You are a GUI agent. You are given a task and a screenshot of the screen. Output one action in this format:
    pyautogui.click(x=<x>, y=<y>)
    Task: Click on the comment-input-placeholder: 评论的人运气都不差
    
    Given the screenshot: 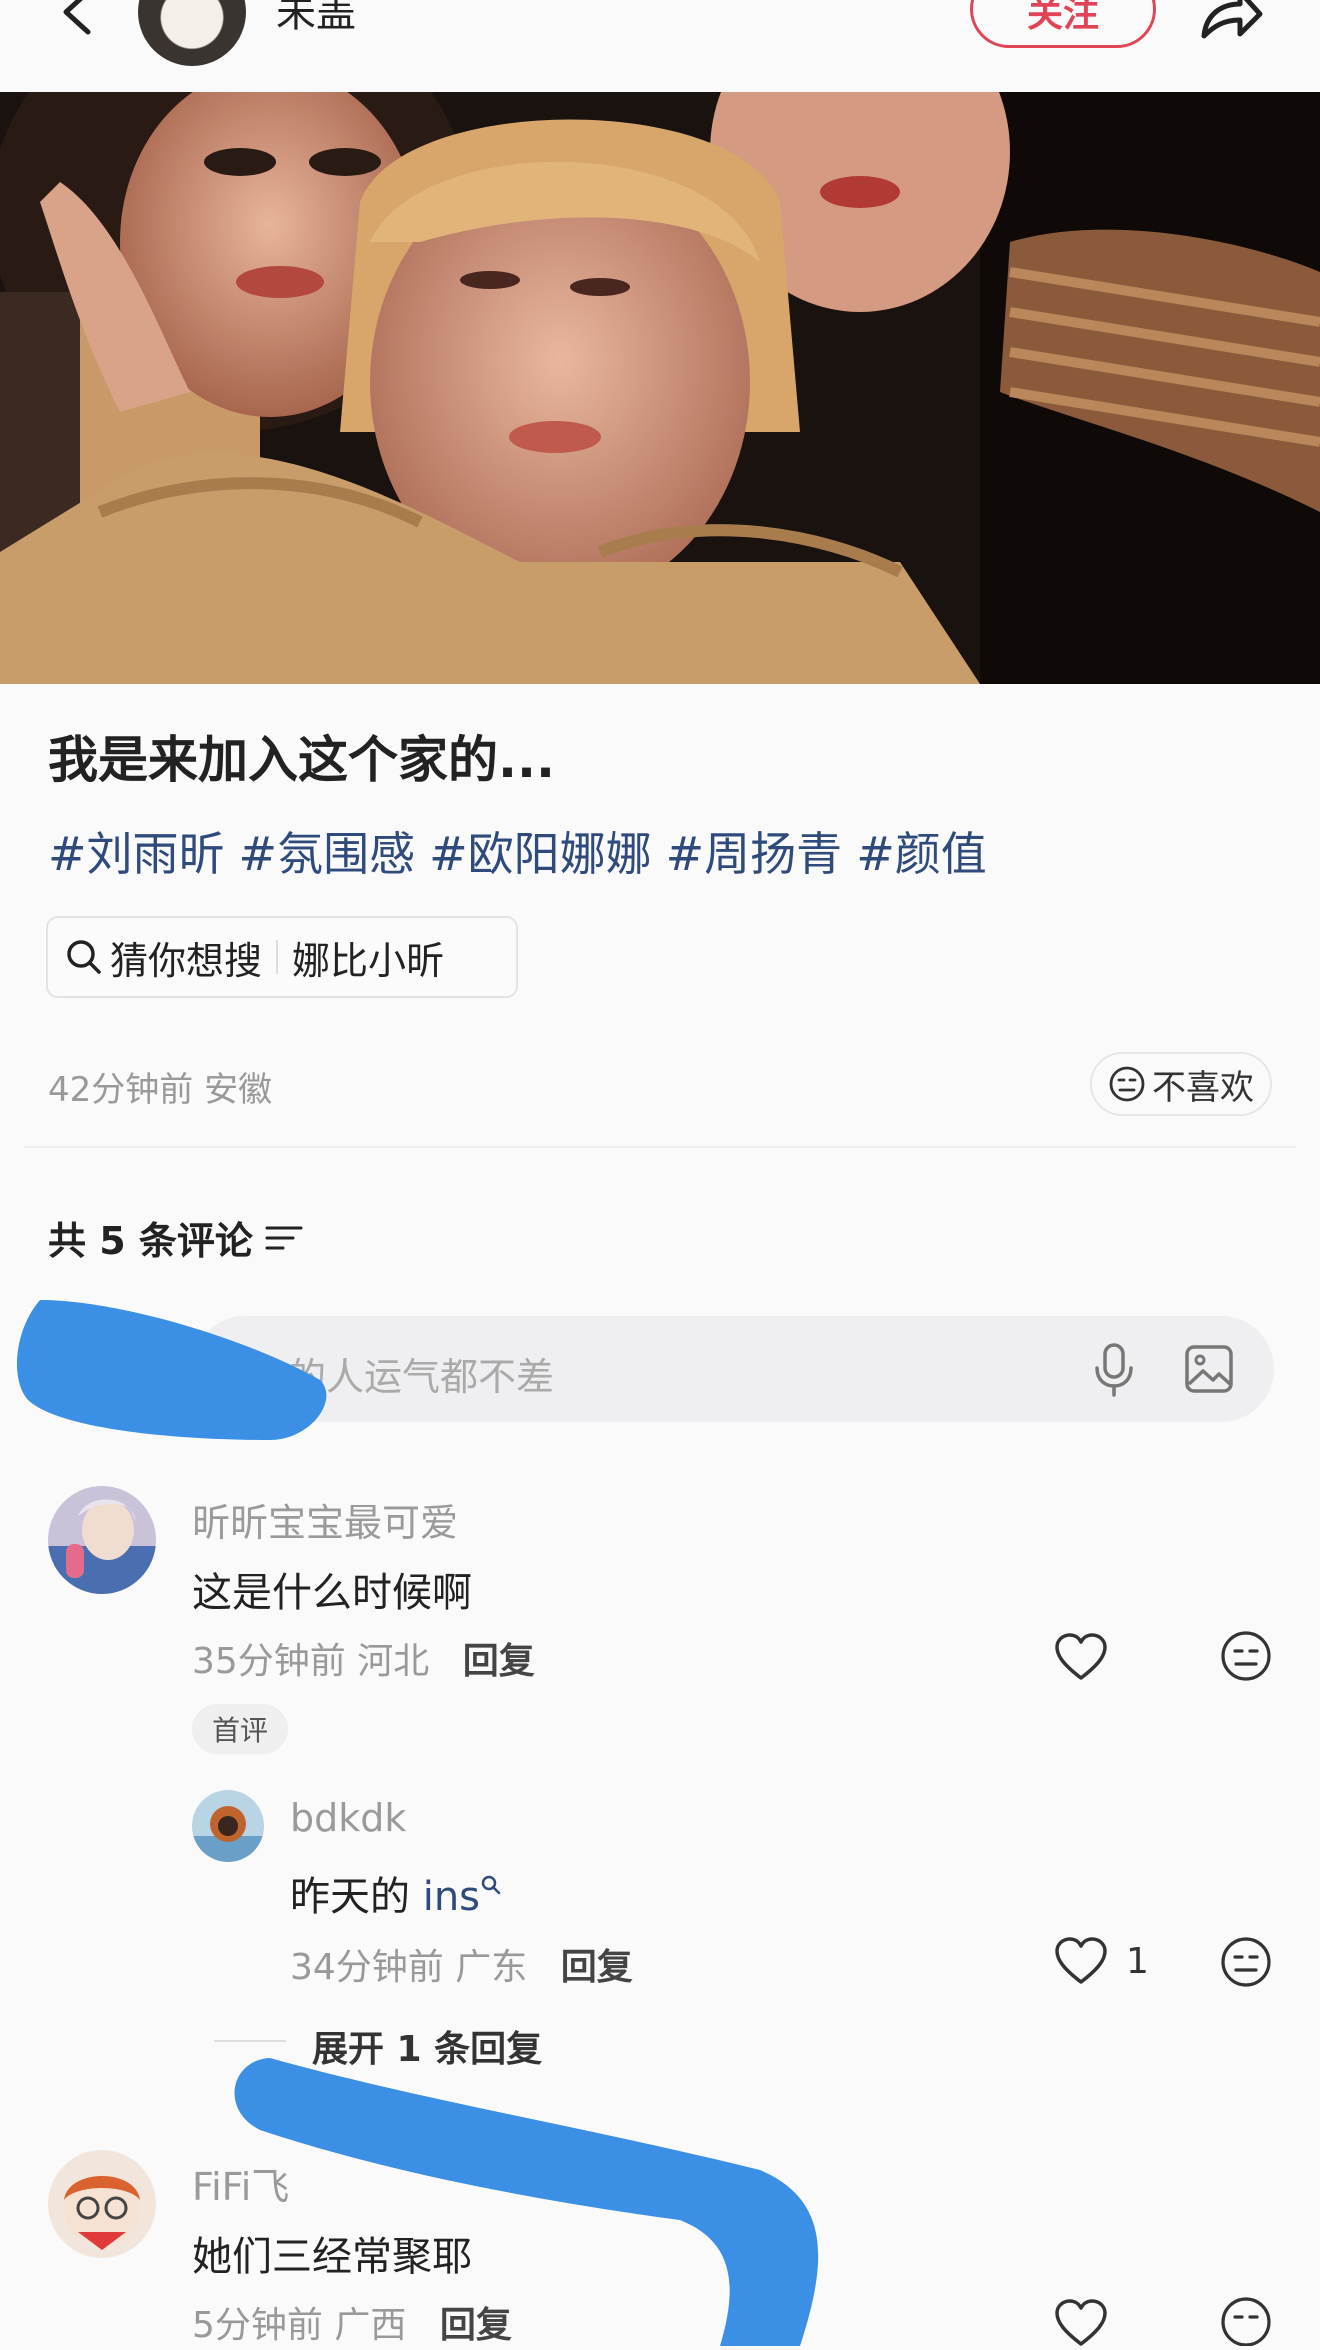 What is the action you would take?
    pyautogui.click(x=383, y=1377)
    